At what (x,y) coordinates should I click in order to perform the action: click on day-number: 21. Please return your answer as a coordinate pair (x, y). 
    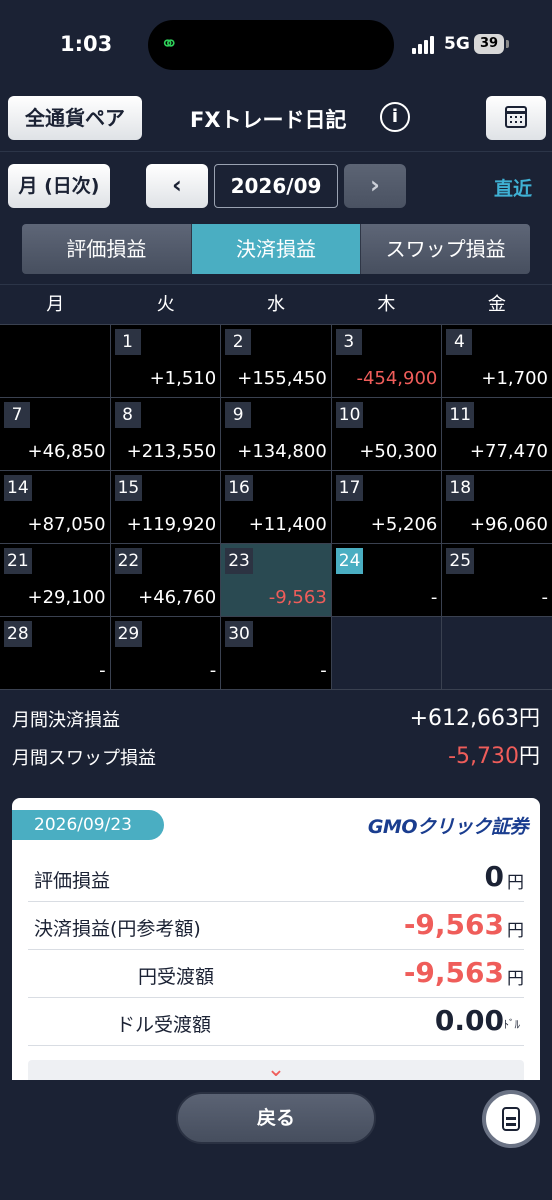
    Looking at the image, I should click on (18, 561).